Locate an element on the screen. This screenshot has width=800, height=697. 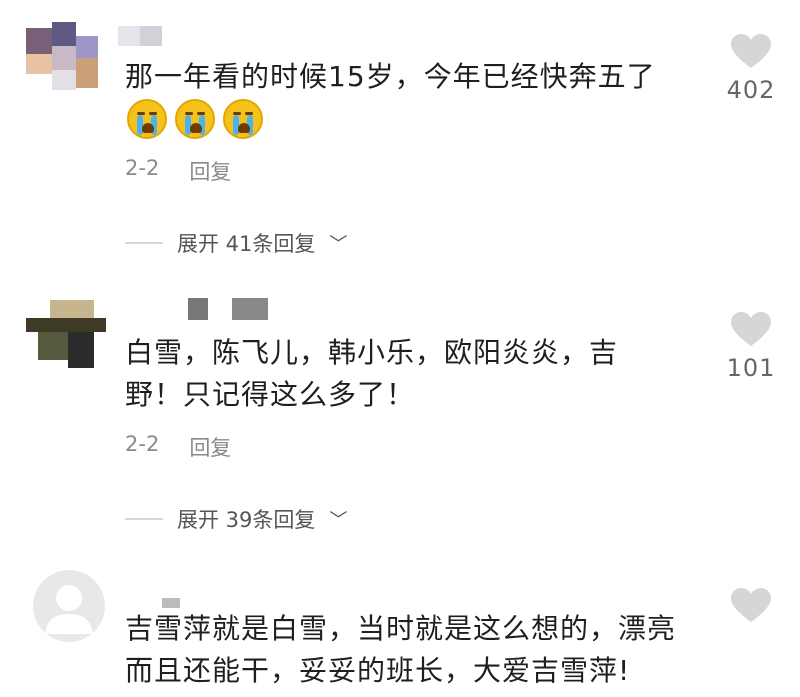
comment-text: 吉雪萍就是白雪，当时就是这么想的，漂亮而且还能干，妥妥的班长，大爱吉雪萍! is located at coordinates (401, 649).